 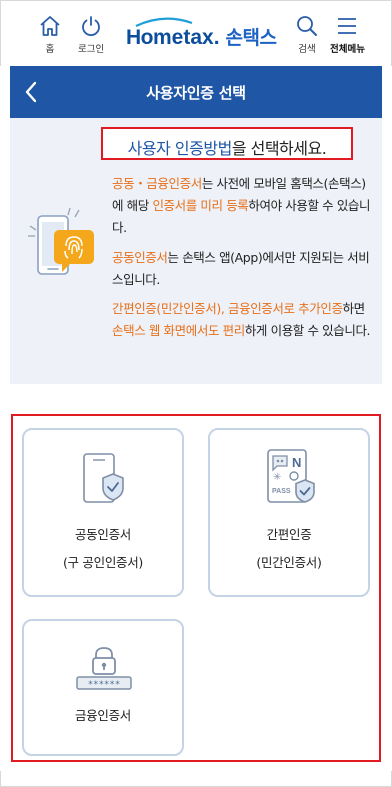 I want to click on home-label: 홈, so click(x=50, y=49).